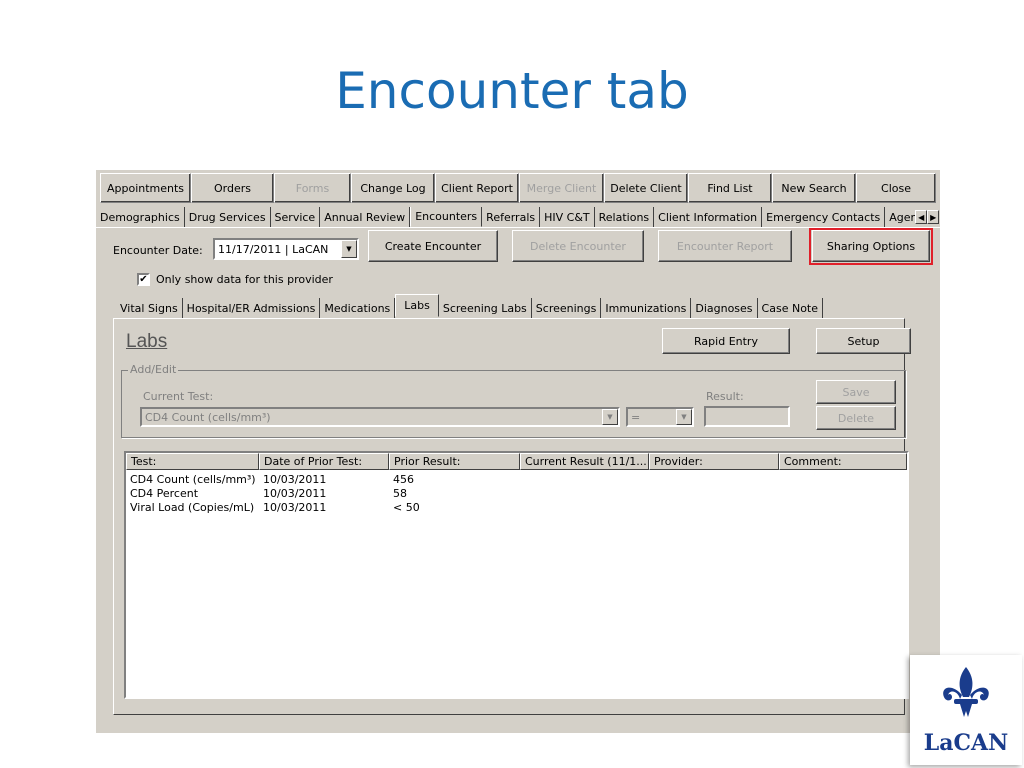 The image size is (1024, 768). Describe the element at coordinates (358, 308) in the screenshot. I see `tab-medications: Medications` at that location.